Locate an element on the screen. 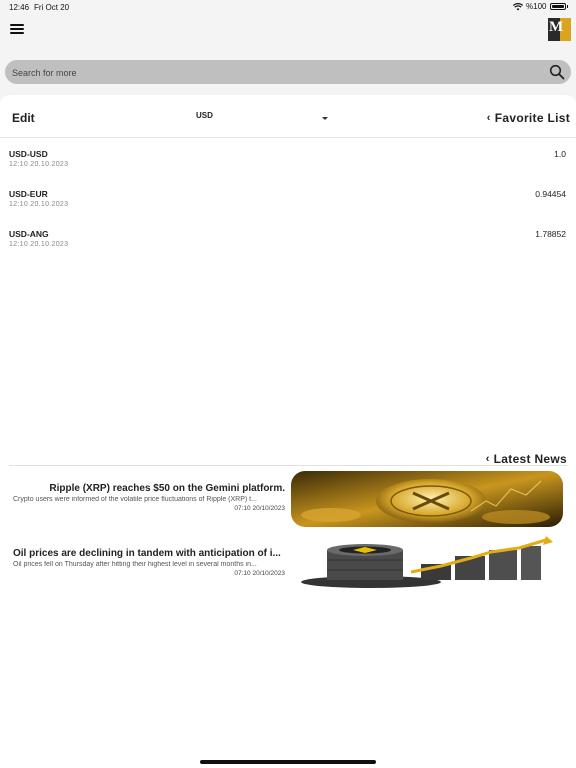 The height and width of the screenshot is (768, 576). wifi-icon is located at coordinates (518, 6).